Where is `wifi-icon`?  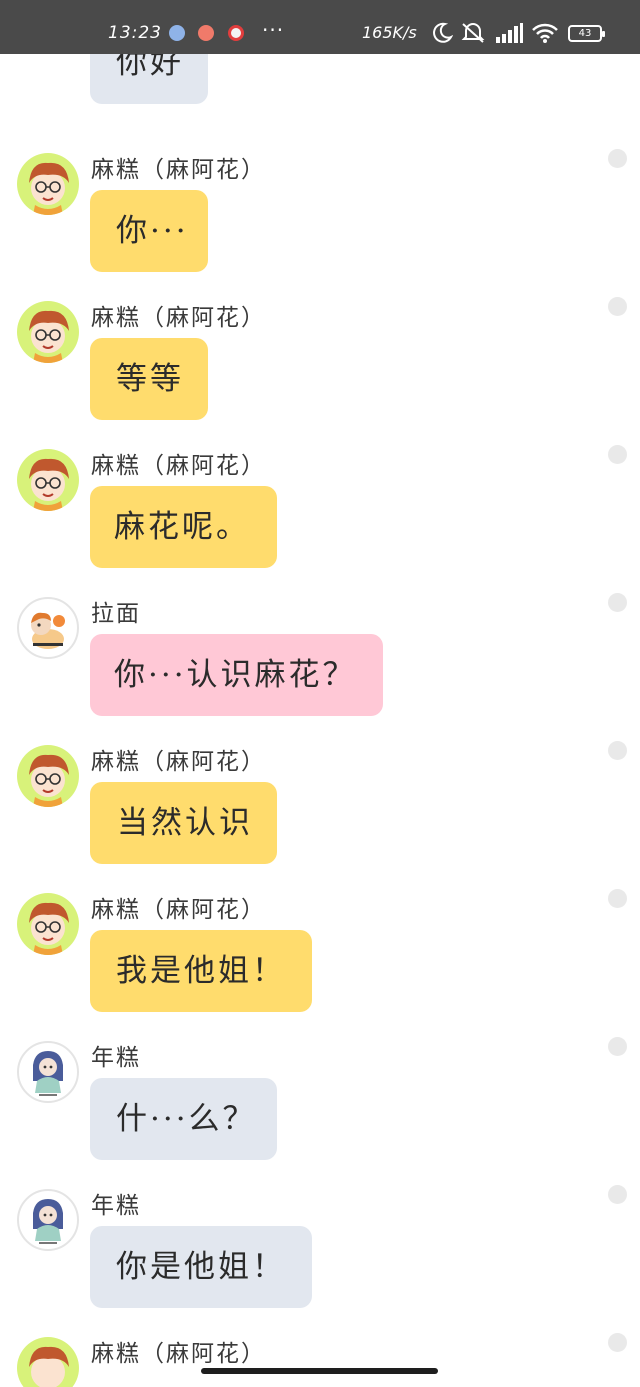 wifi-icon is located at coordinates (545, 33).